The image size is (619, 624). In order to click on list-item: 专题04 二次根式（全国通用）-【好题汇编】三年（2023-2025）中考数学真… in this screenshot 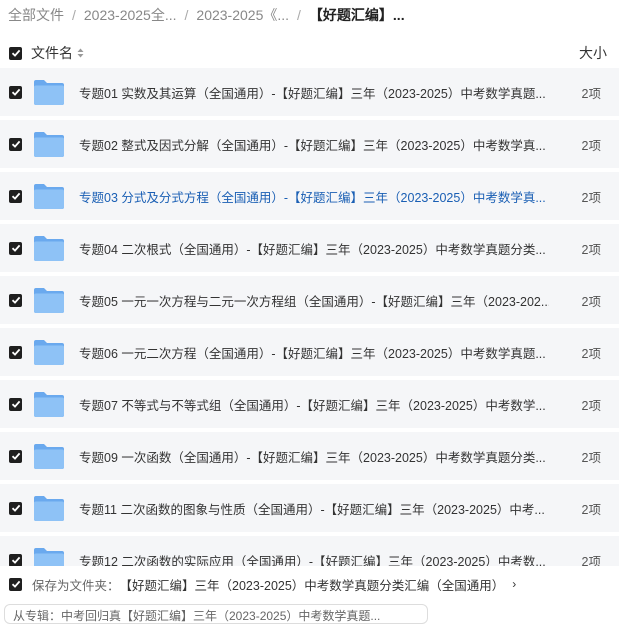, I will do `click(309, 248)`.